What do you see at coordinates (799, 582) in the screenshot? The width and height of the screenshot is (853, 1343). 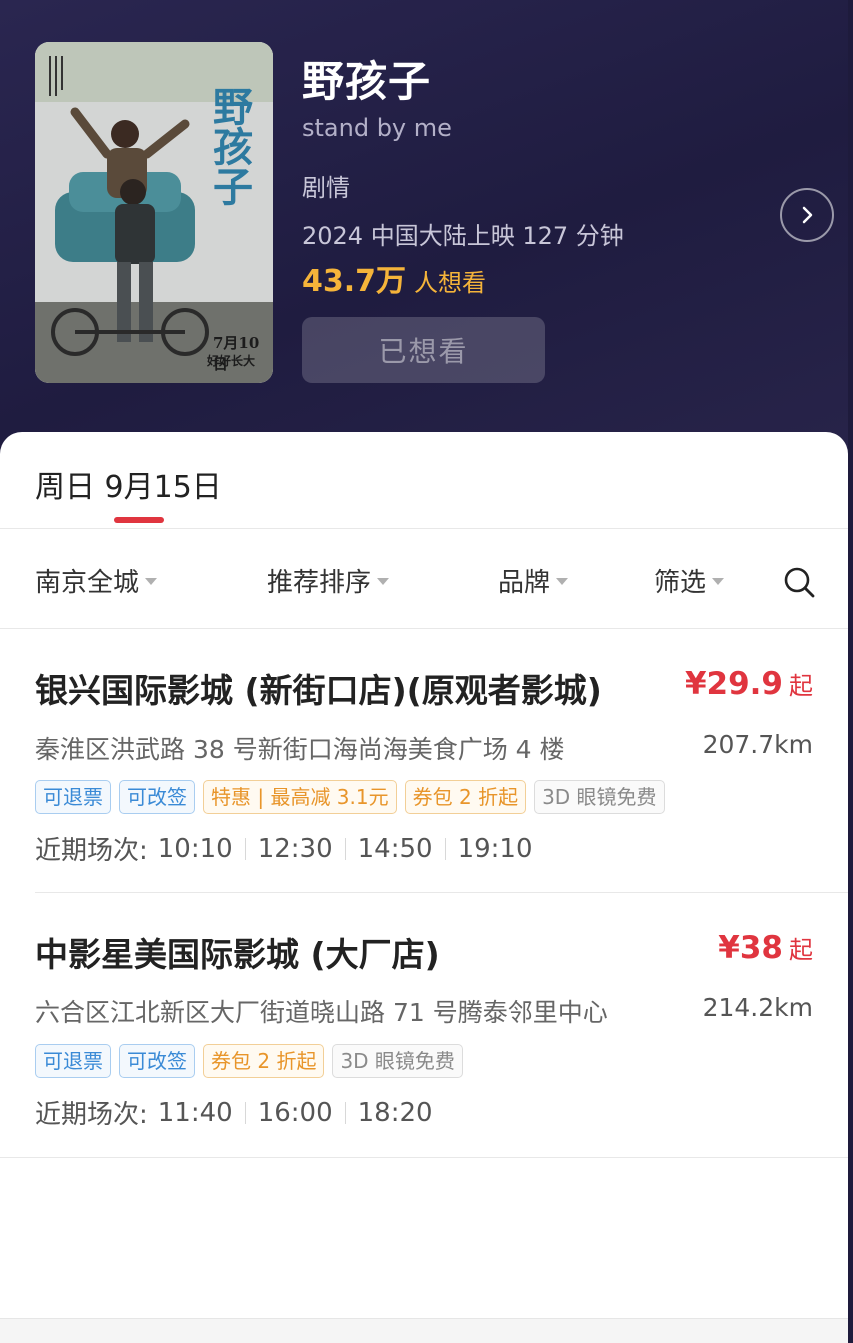 I see `search-icon` at bounding box center [799, 582].